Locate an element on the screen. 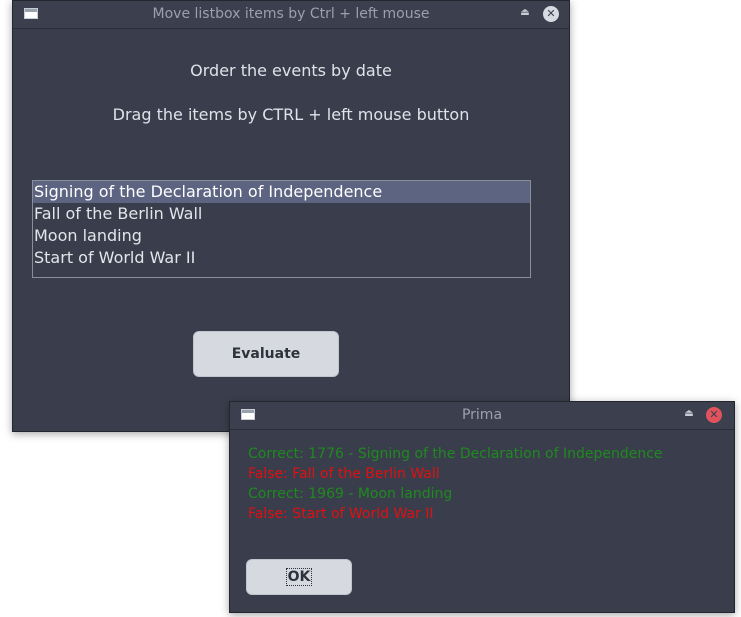  list-item: Fall of the Berlin Wall is located at coordinates (281, 214).